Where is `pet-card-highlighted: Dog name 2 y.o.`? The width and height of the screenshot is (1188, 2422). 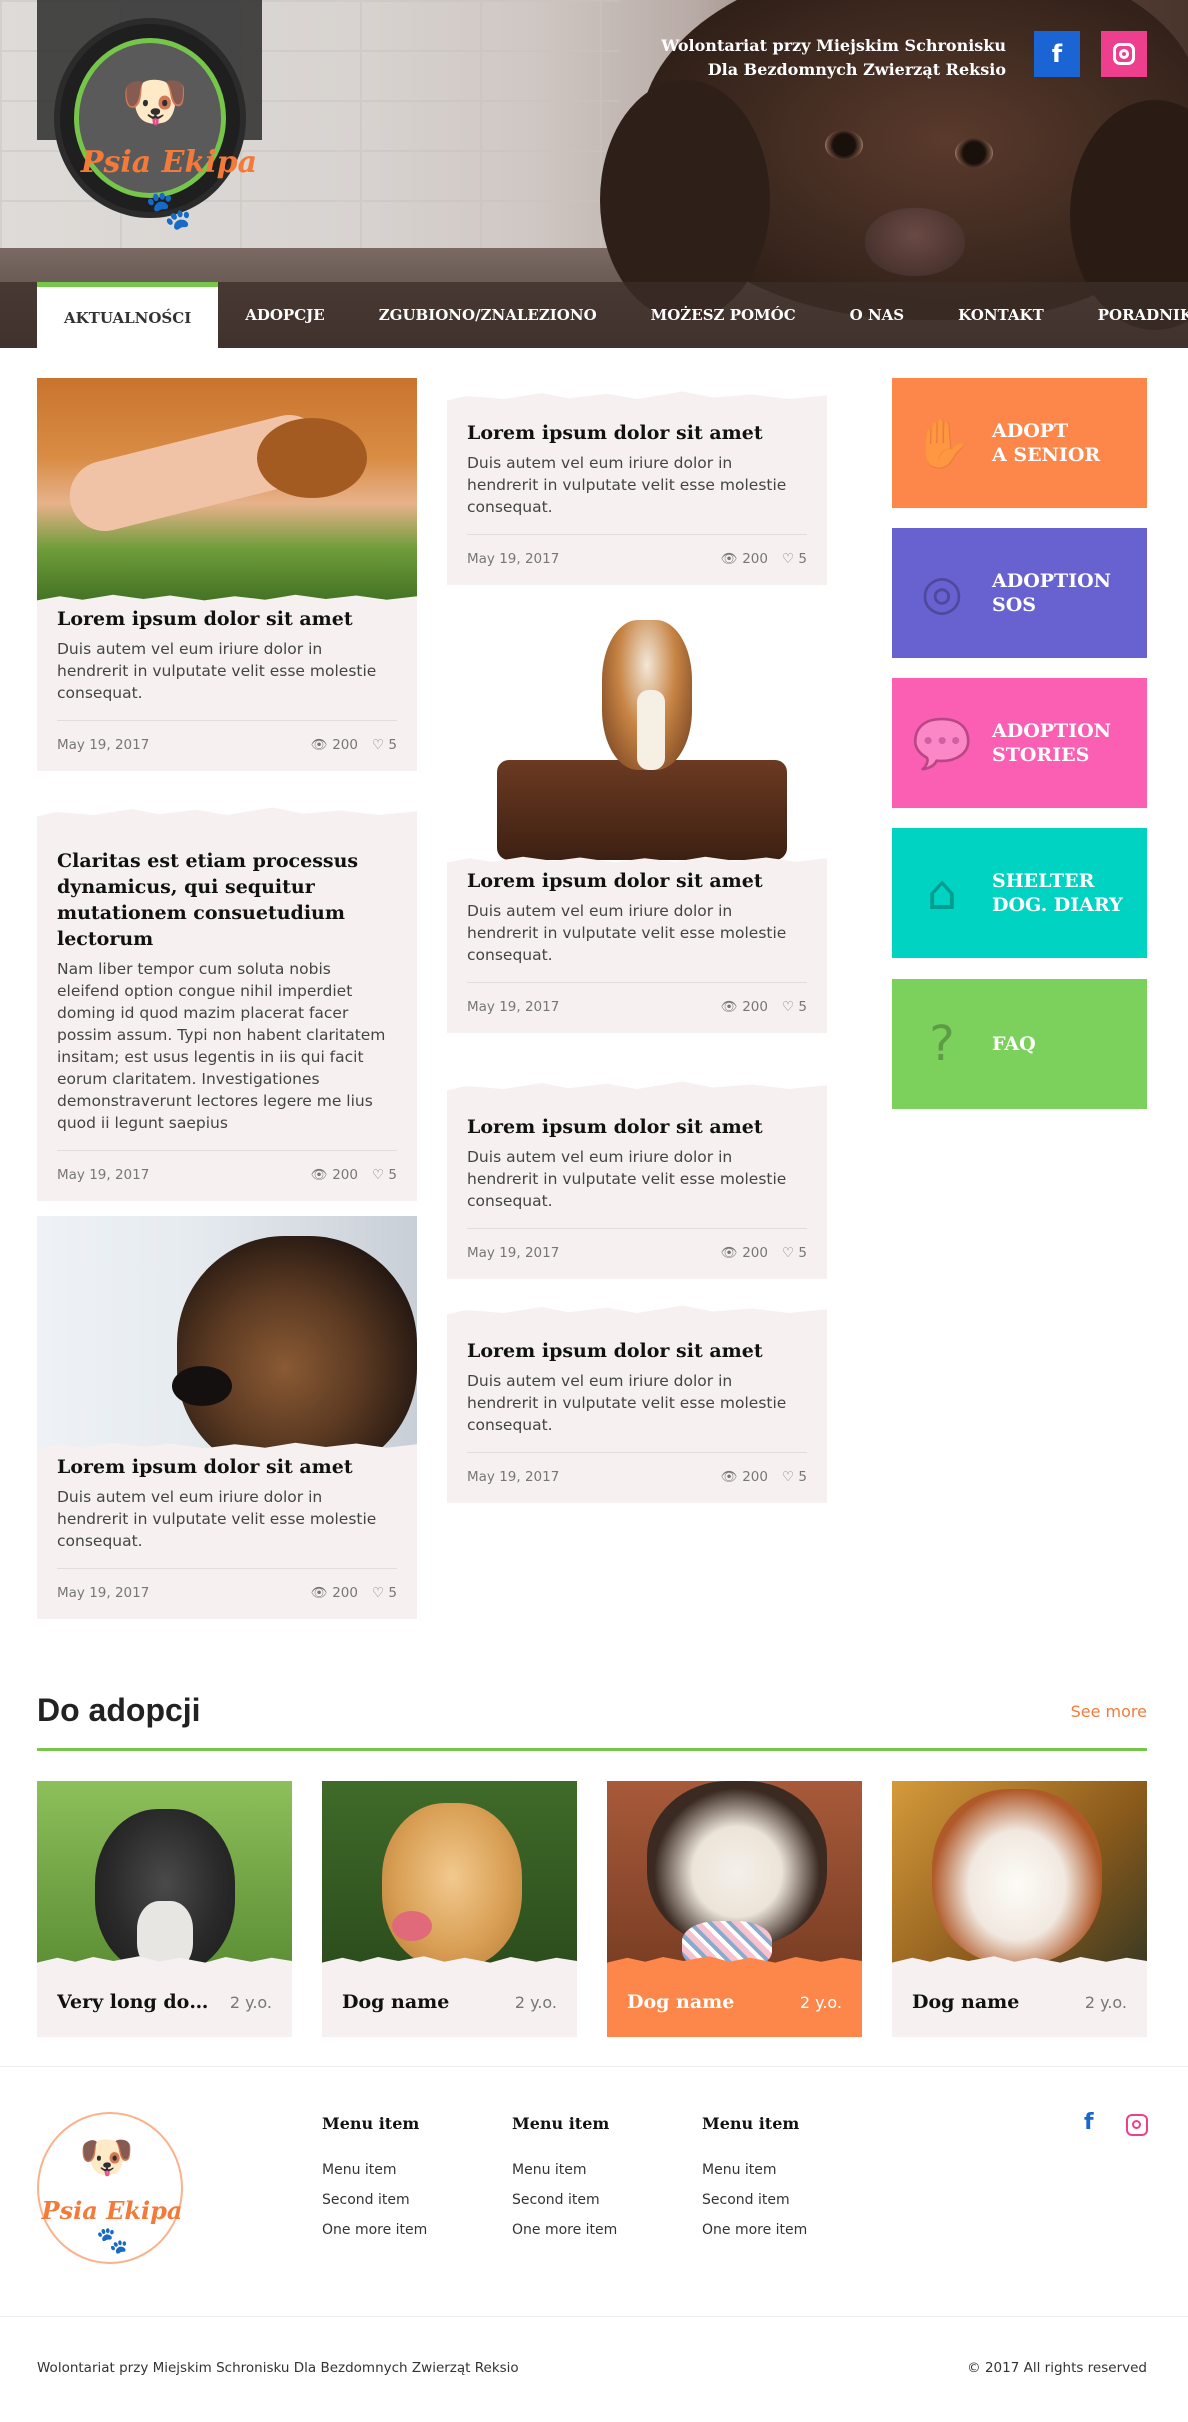
pet-card-highlighted: Dog name 2 y.o. is located at coordinates (734, 1909).